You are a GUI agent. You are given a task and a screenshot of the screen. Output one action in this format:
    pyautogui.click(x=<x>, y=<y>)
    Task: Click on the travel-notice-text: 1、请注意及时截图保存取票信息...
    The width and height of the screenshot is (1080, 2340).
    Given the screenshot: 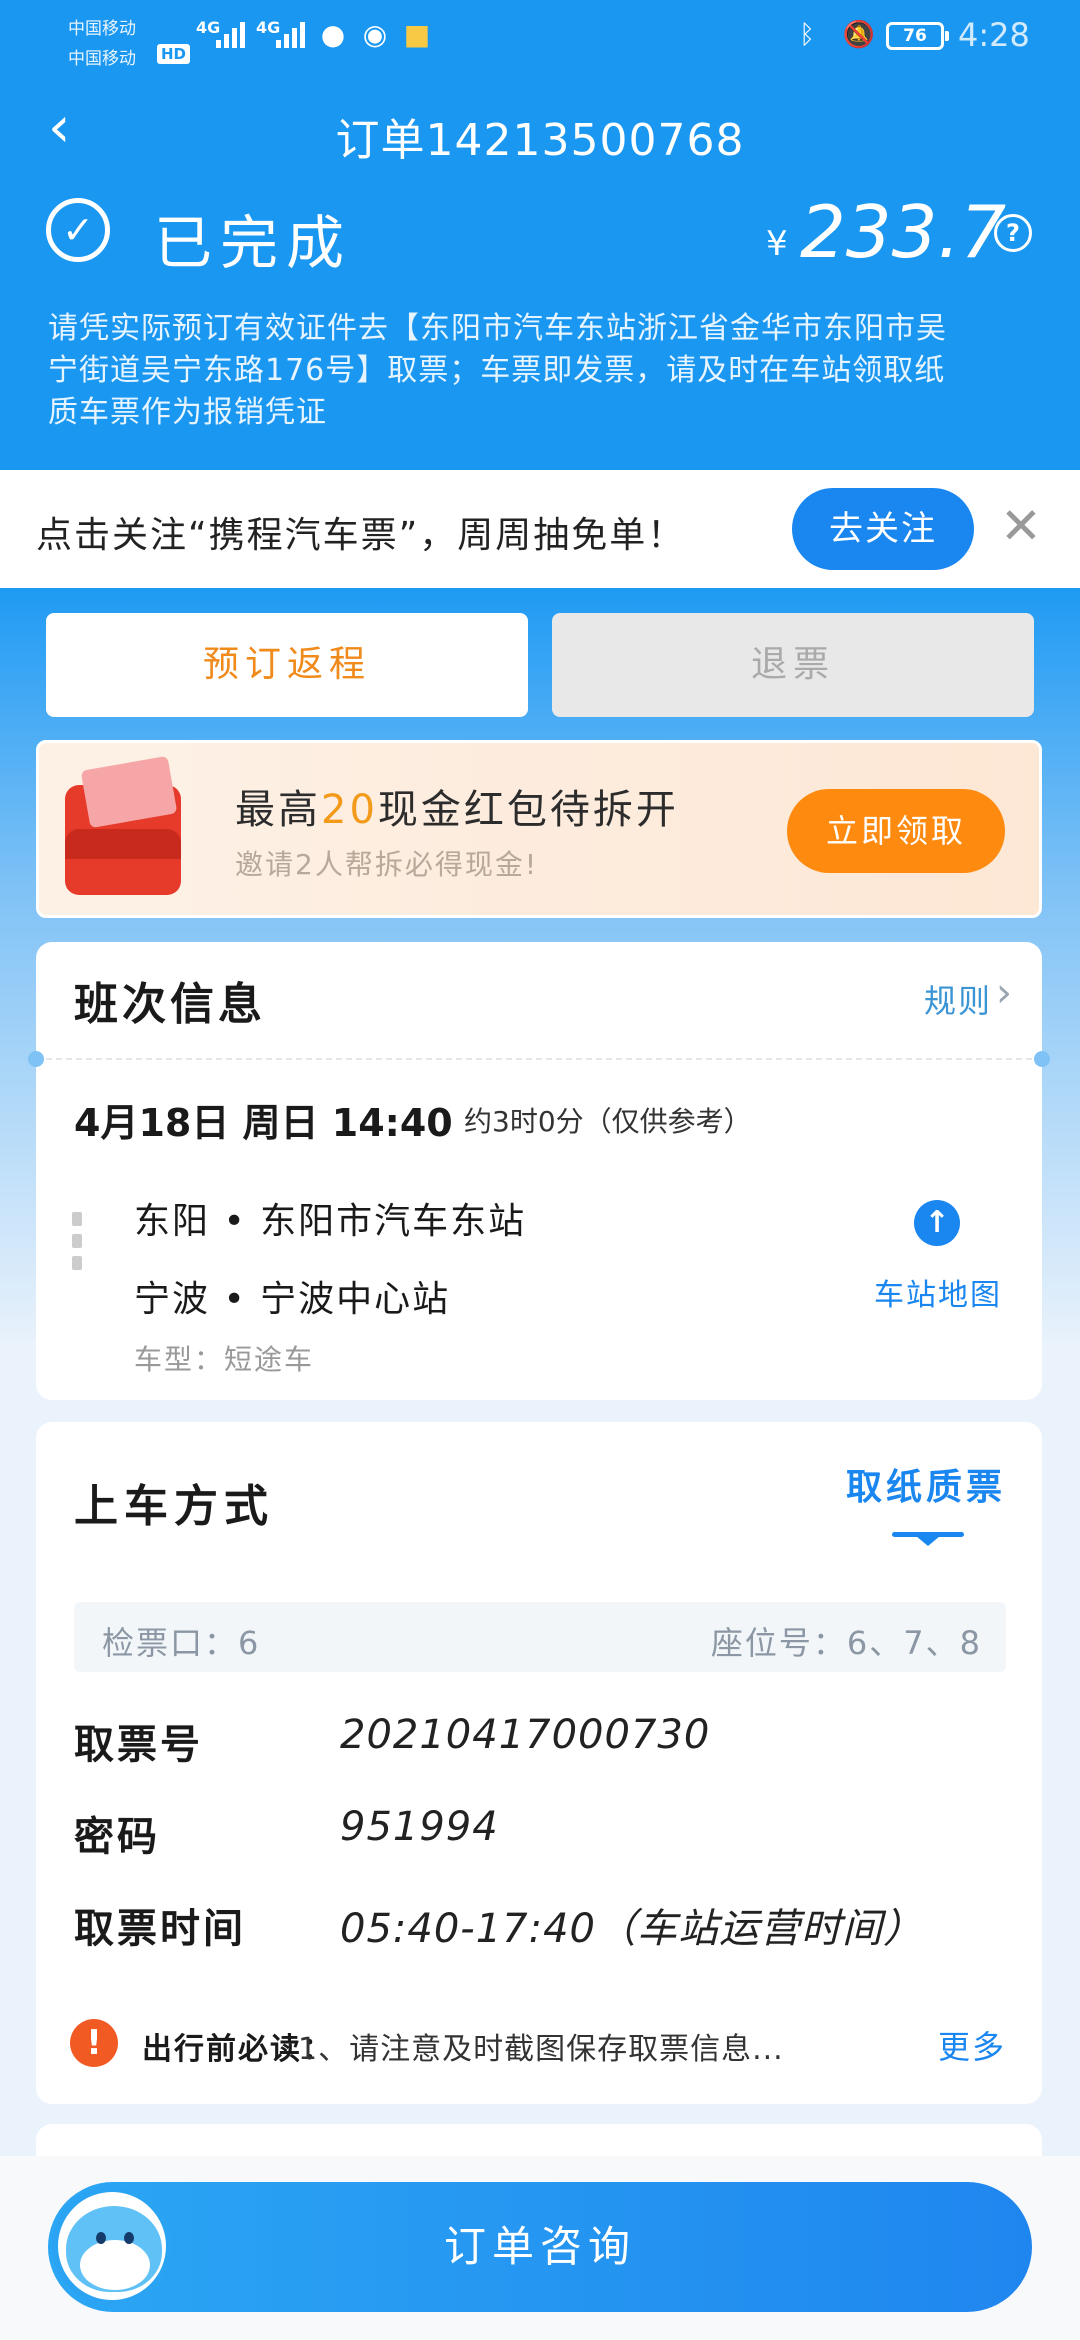 What is the action you would take?
    pyautogui.click(x=541, y=2049)
    